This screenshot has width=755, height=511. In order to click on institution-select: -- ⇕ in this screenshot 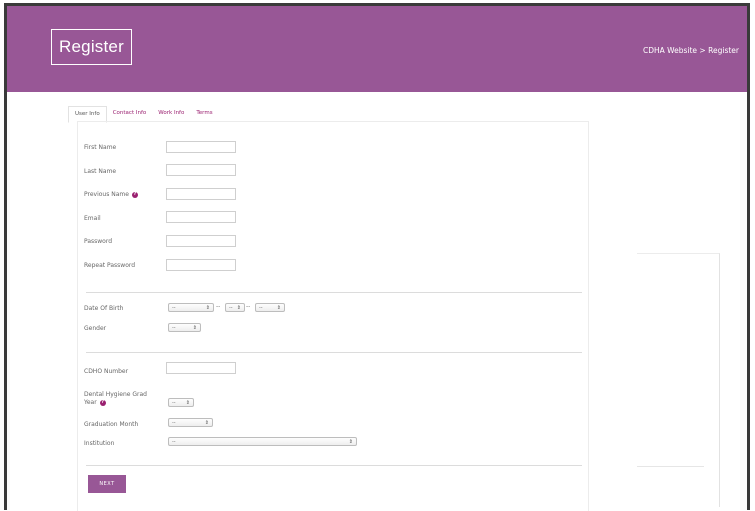, I will do `click(262, 441)`.